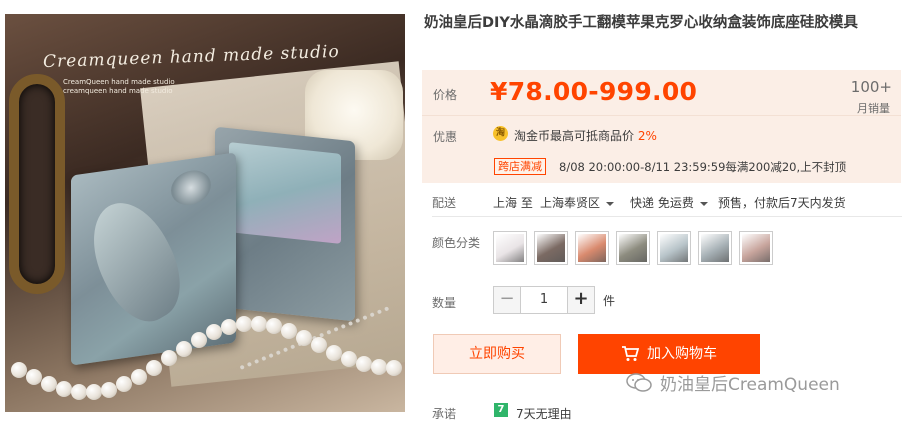 Image resolution: width=913 pixels, height=423 pixels. What do you see at coordinates (873, 108) in the screenshot?
I see `monthly-sales-label: 月销量` at bounding box center [873, 108].